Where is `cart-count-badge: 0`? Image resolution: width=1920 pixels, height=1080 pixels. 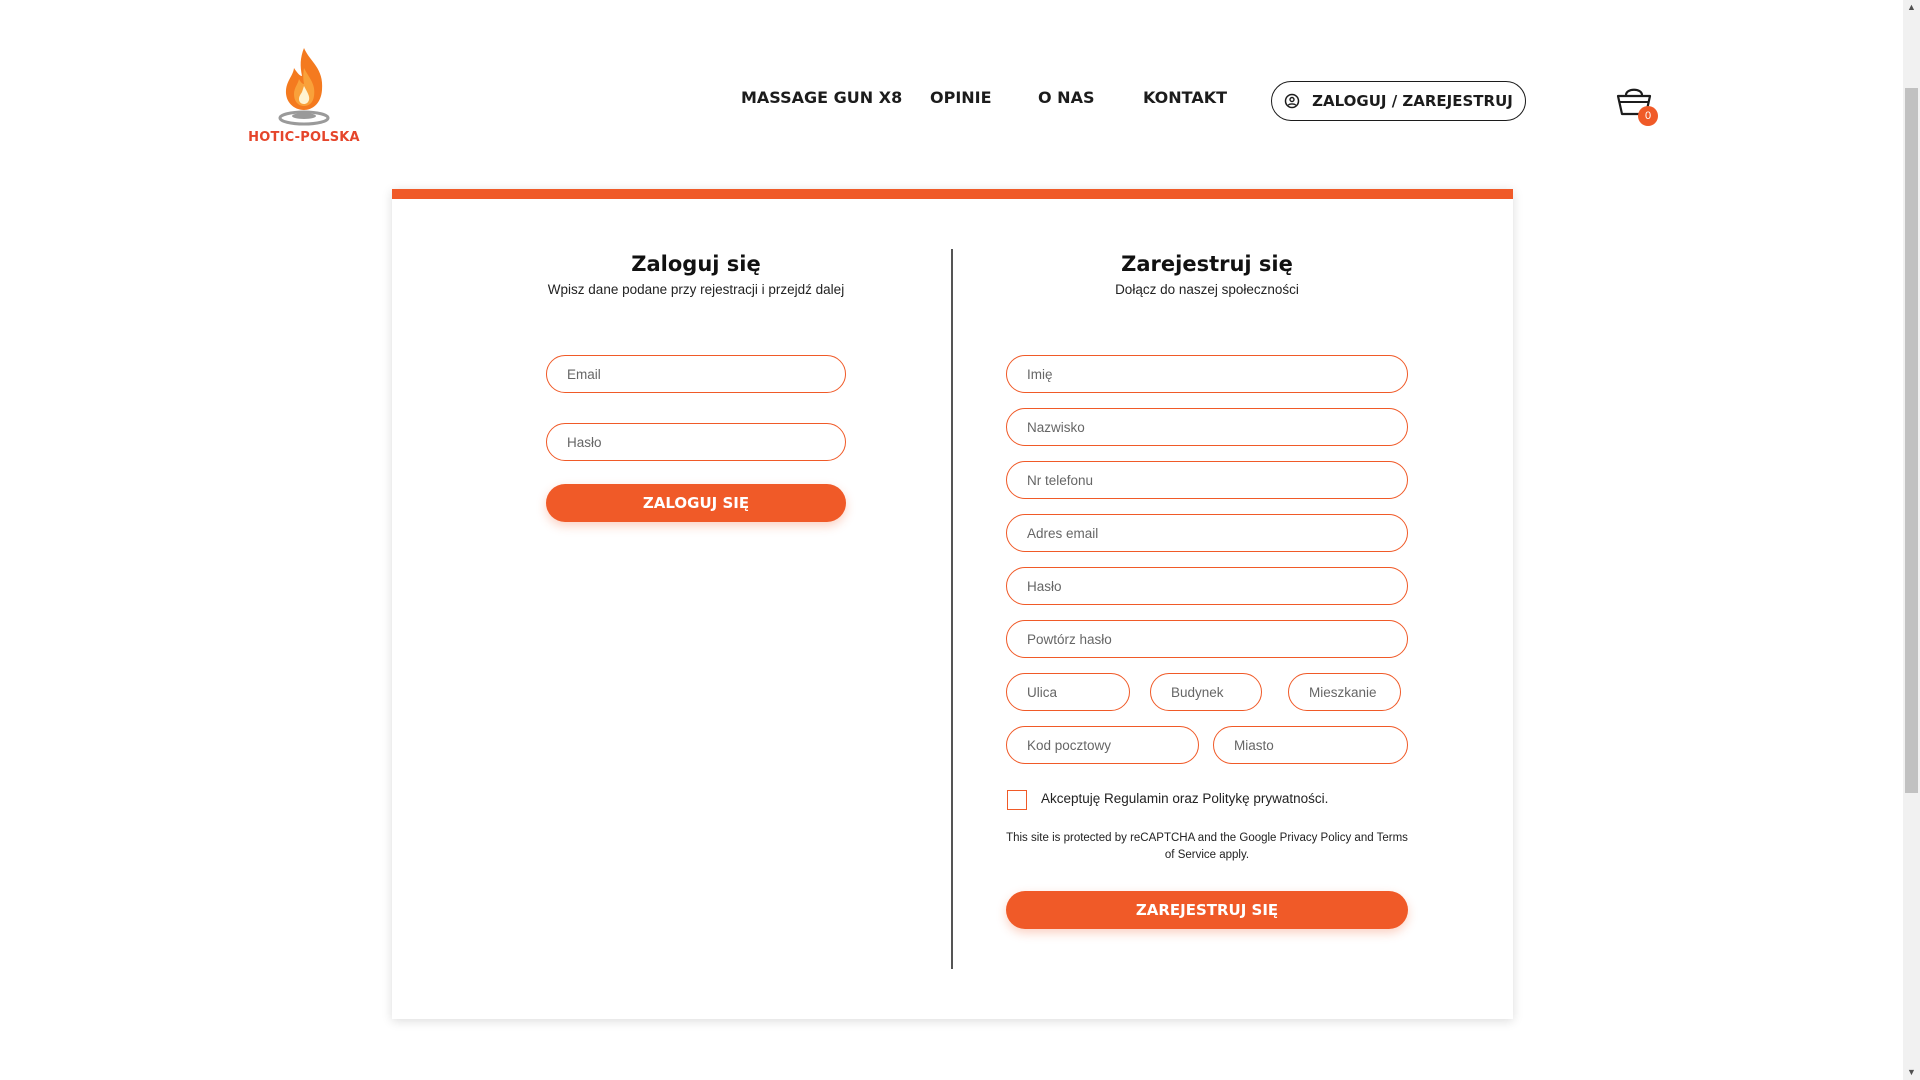 cart-count-badge: 0 is located at coordinates (1648, 116).